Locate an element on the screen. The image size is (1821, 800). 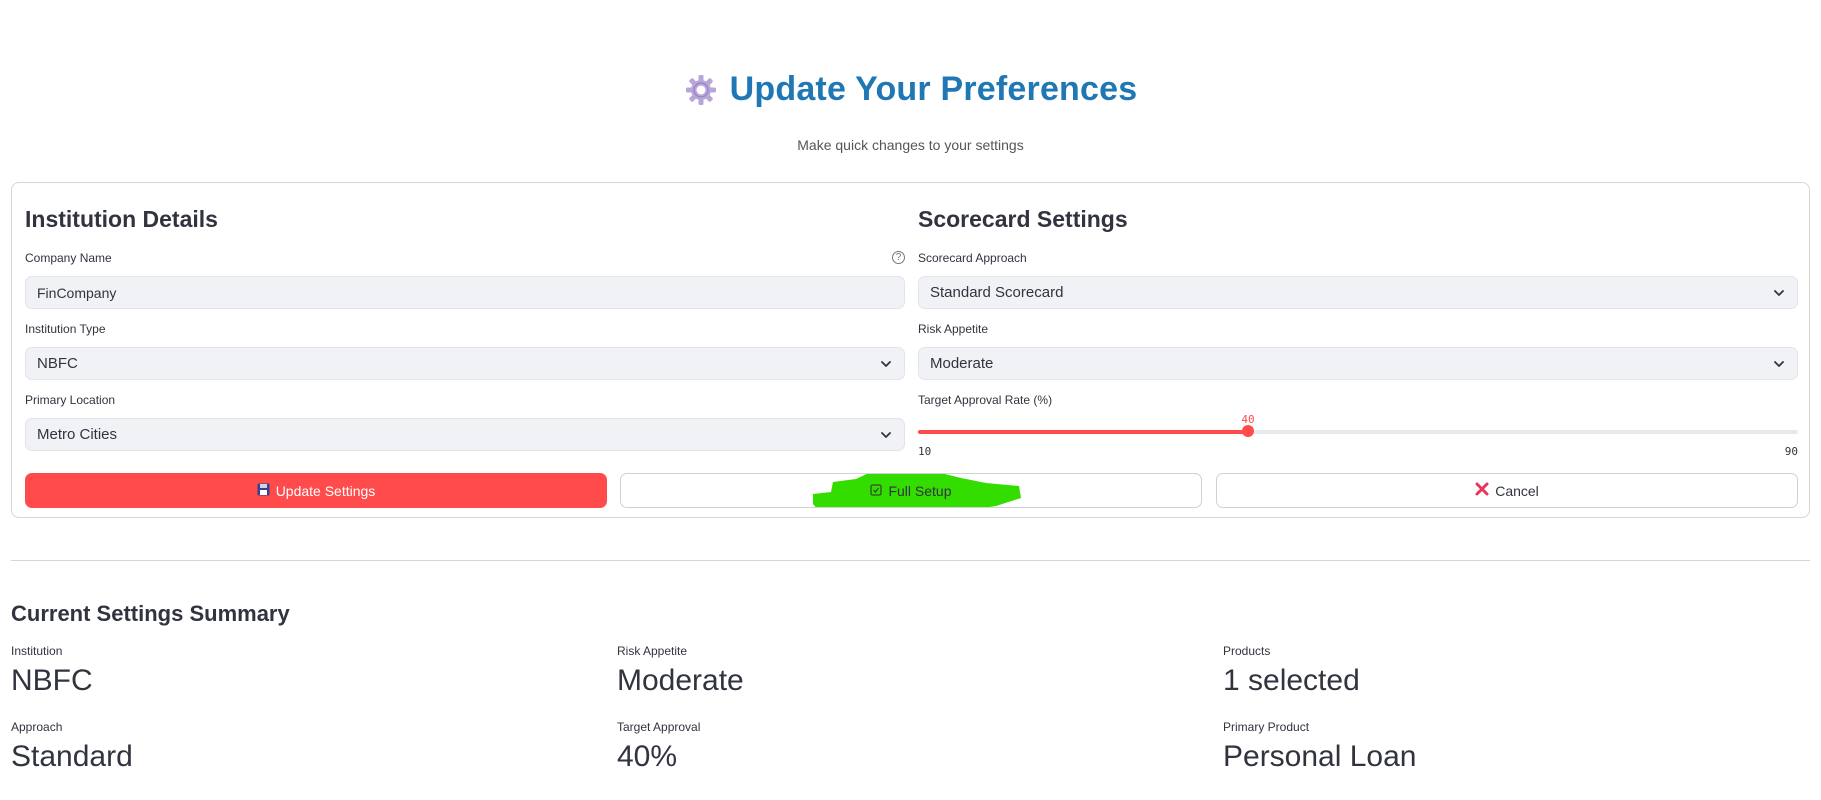
slider-handle is located at coordinates (1248, 431).